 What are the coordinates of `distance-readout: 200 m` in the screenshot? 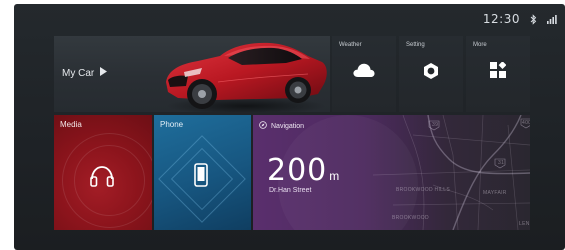 It's located at (303, 170).